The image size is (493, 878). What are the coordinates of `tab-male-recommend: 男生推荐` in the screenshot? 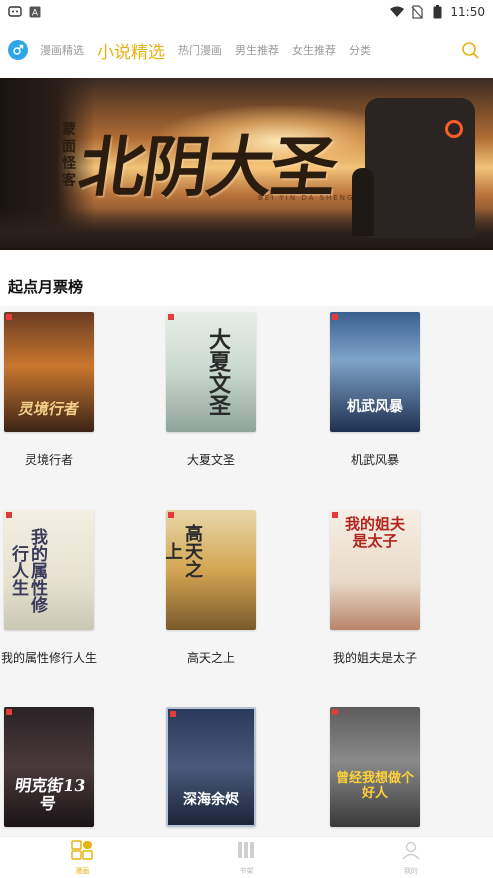 It's located at (257, 50).